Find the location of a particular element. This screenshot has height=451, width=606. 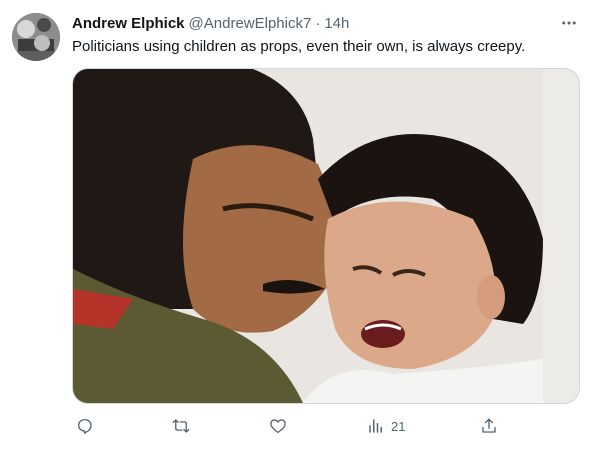

like-icon is located at coordinates (278, 426).